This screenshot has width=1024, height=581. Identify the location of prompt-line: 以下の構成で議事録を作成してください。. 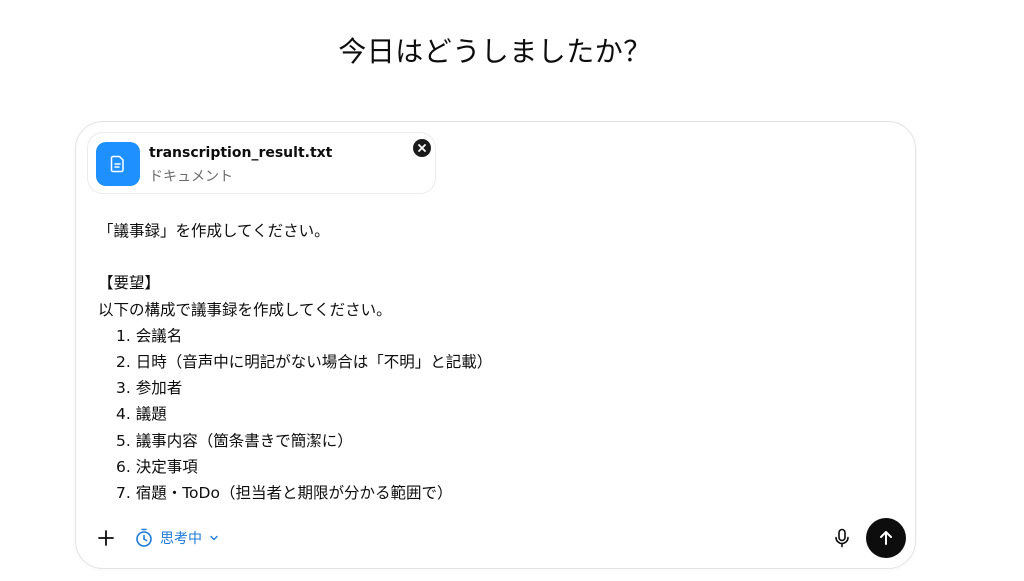
(245, 309).